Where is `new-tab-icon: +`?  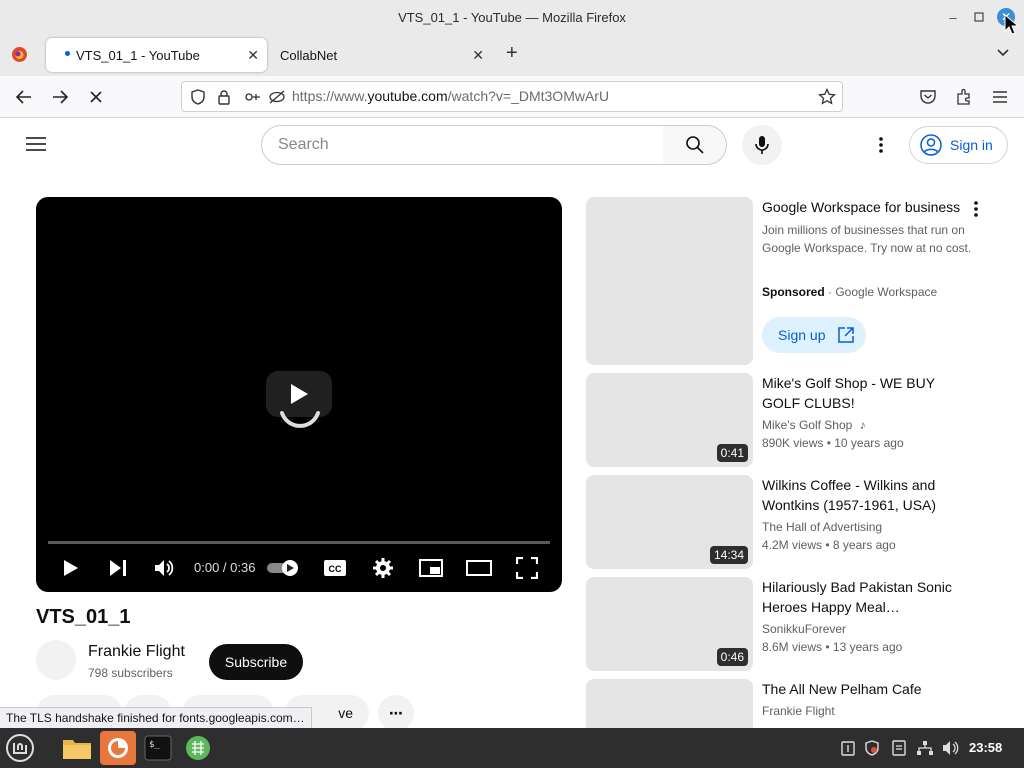 new-tab-icon: + is located at coordinates (512, 53).